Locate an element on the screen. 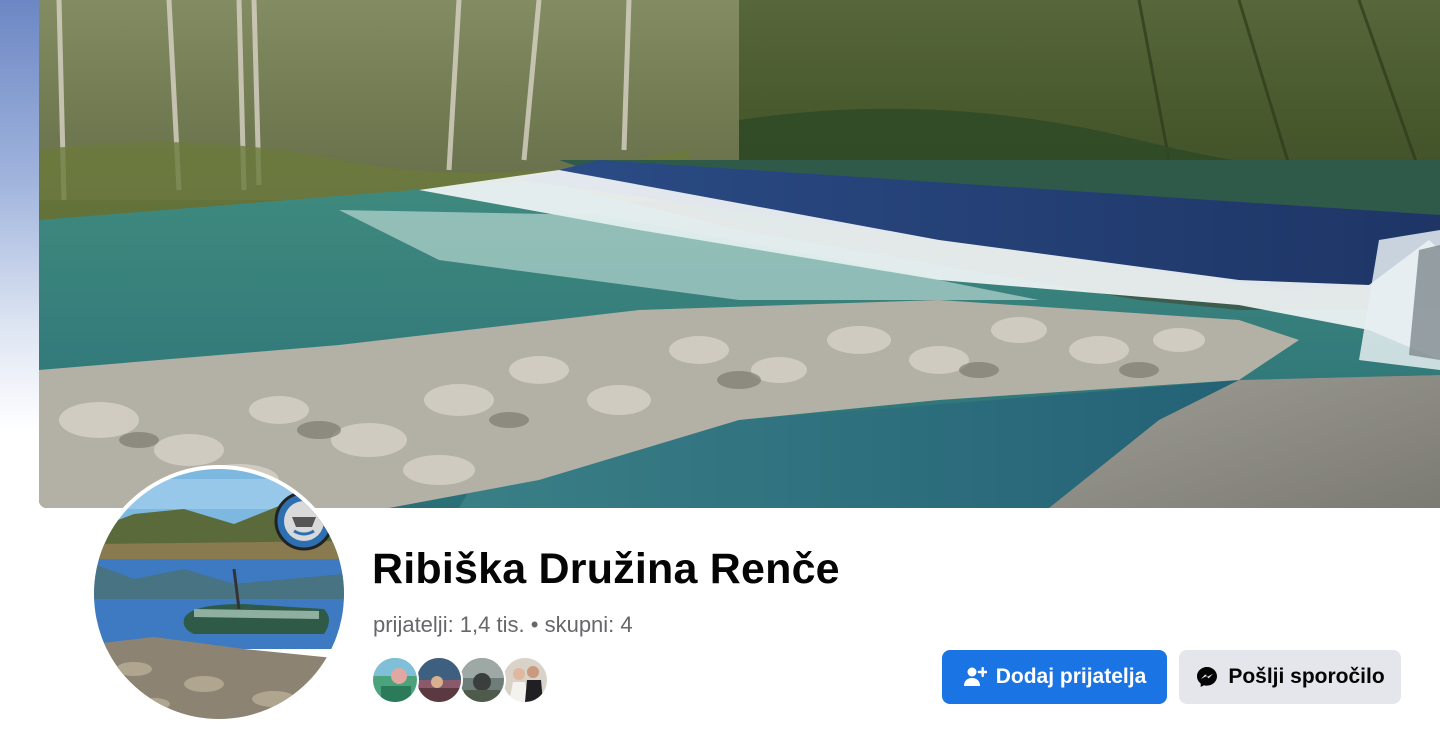 The height and width of the screenshot is (735, 1440). mutual-friends-avatars is located at coordinates (461, 680).